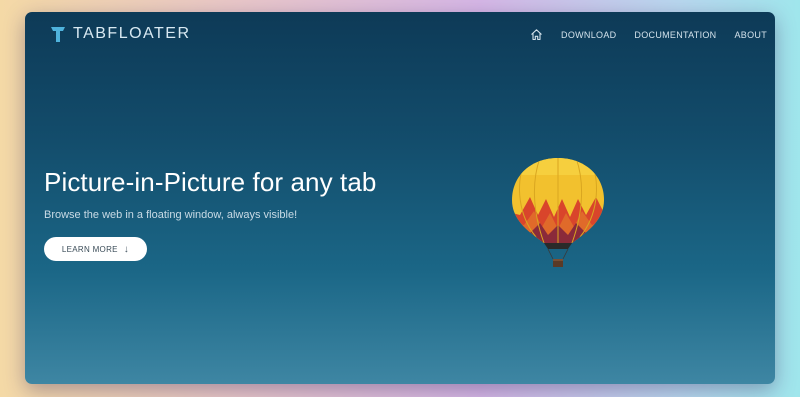 Image resolution: width=800 pixels, height=397 pixels. I want to click on brand-logo: TABFLOATER, so click(120, 34).